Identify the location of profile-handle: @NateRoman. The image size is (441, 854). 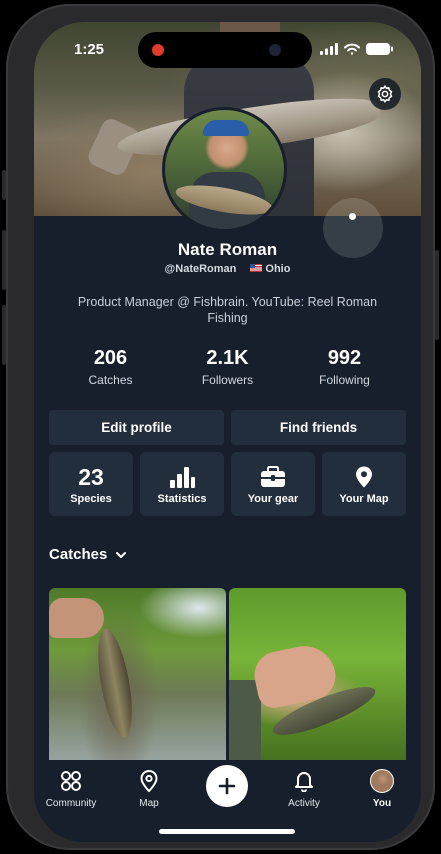
(200, 269).